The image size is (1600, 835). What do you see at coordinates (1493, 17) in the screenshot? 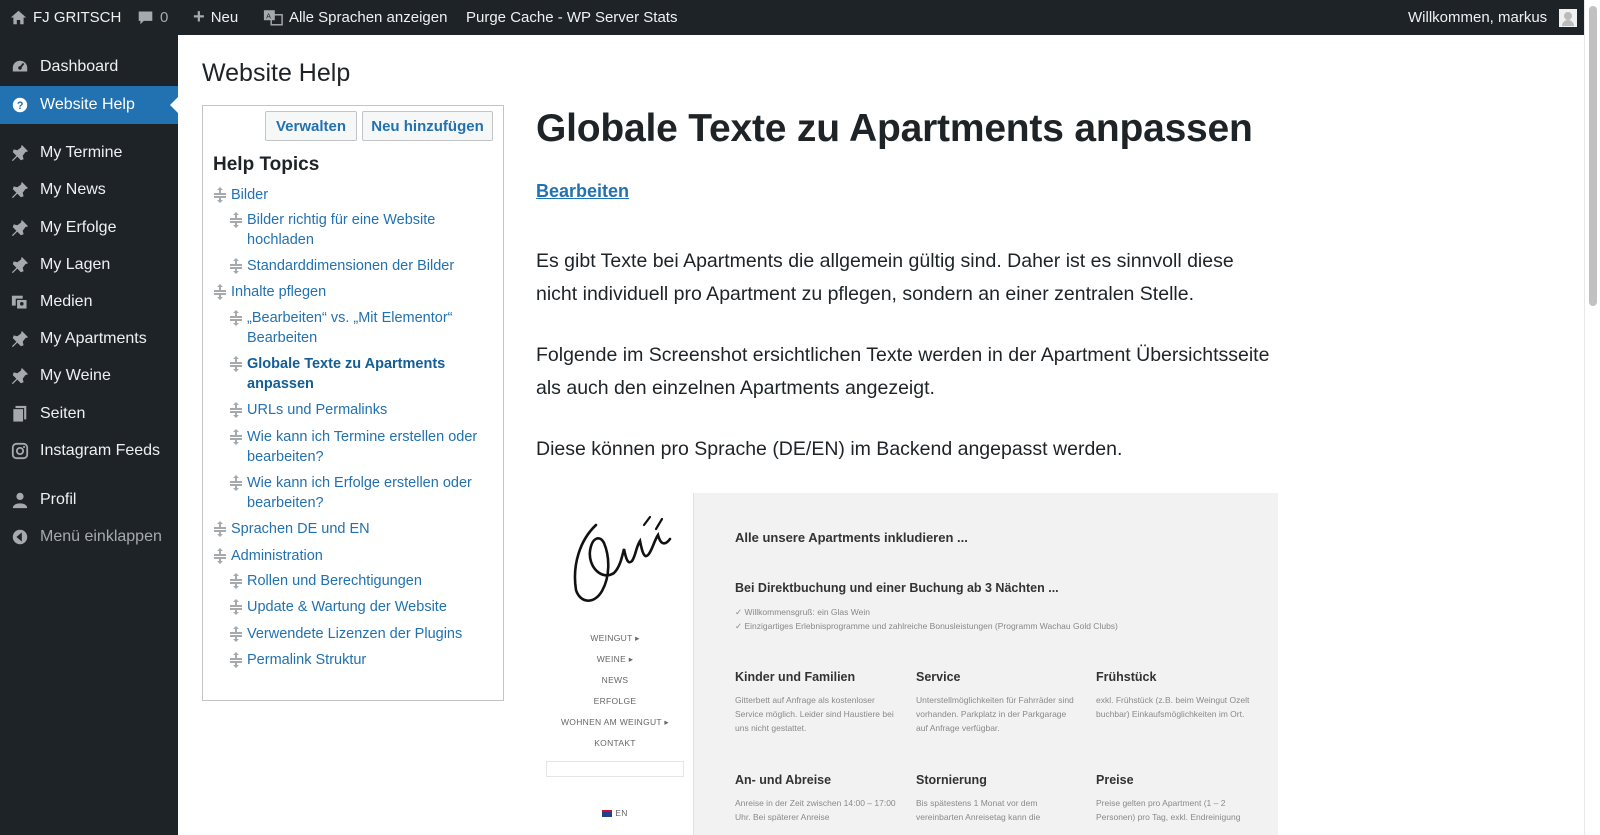
I see `account-menu: Willkommen, markus` at bounding box center [1493, 17].